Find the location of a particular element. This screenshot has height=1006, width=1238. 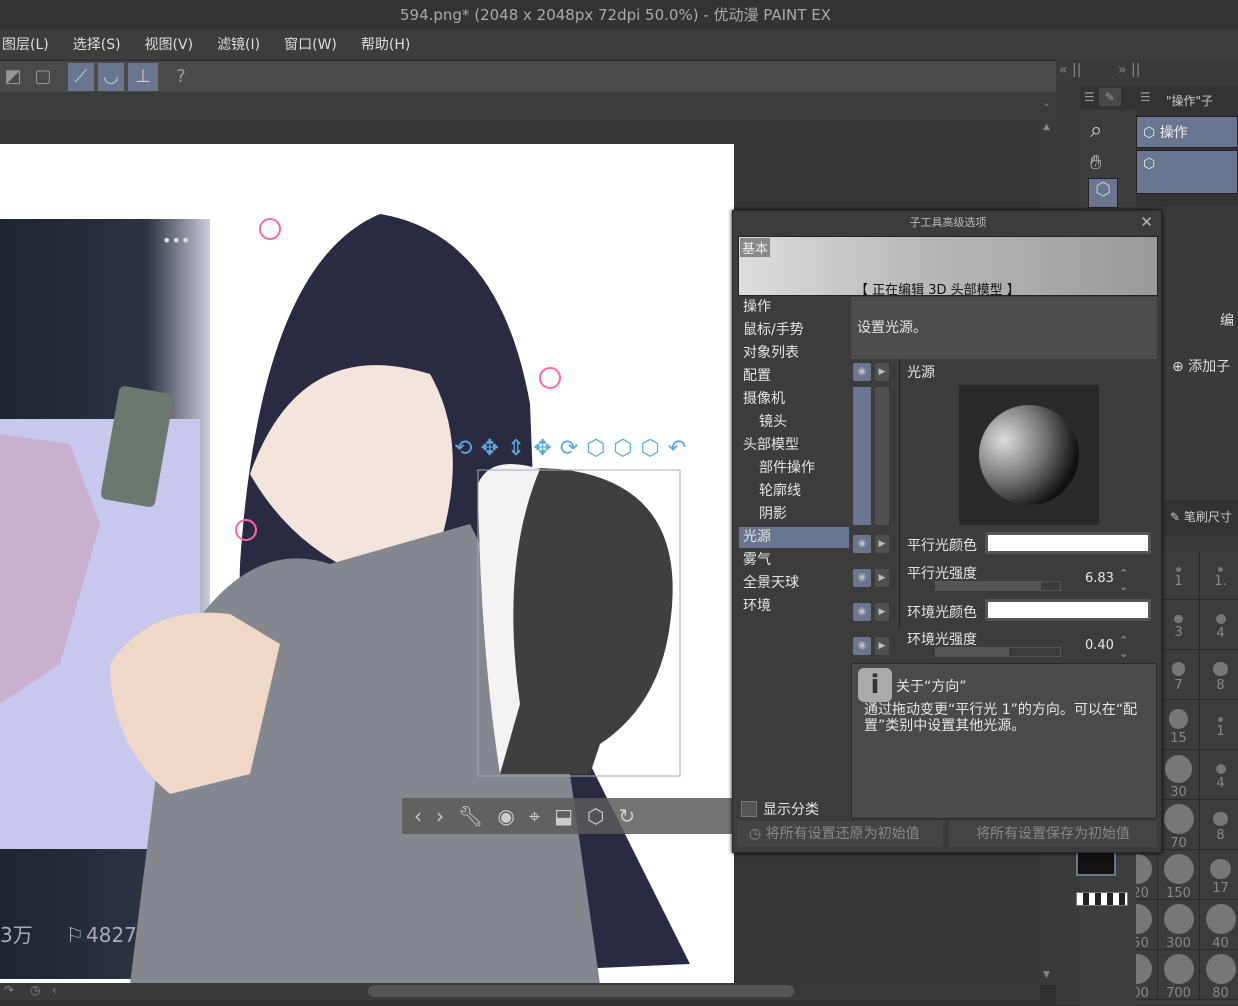

brush-size-item: 40 is located at coordinates (1219, 925).